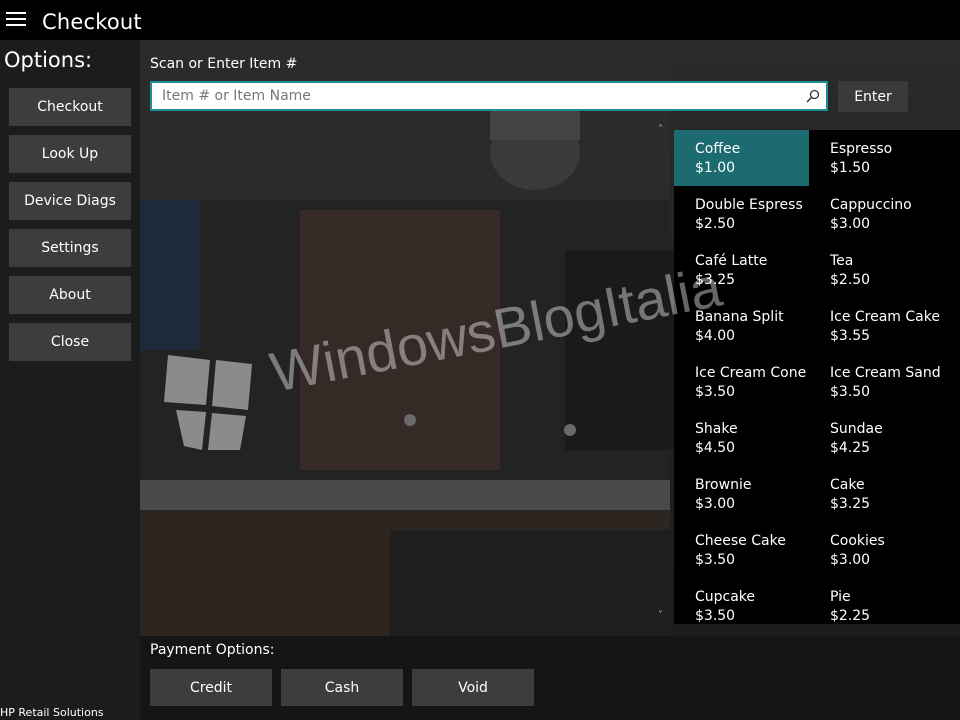 The width and height of the screenshot is (960, 720). Describe the element at coordinates (850, 168) in the screenshot. I see `menu-item-price: $1.50` at that location.